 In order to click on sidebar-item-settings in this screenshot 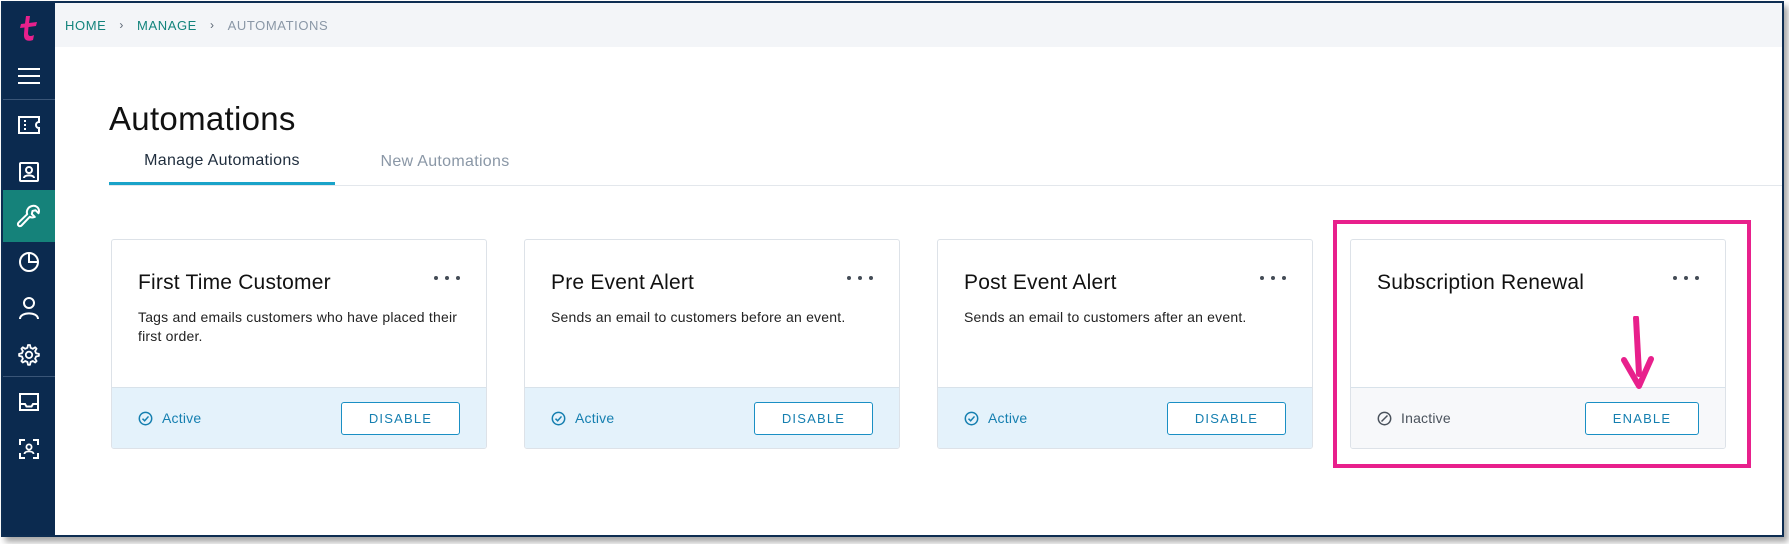, I will do `click(29, 355)`.